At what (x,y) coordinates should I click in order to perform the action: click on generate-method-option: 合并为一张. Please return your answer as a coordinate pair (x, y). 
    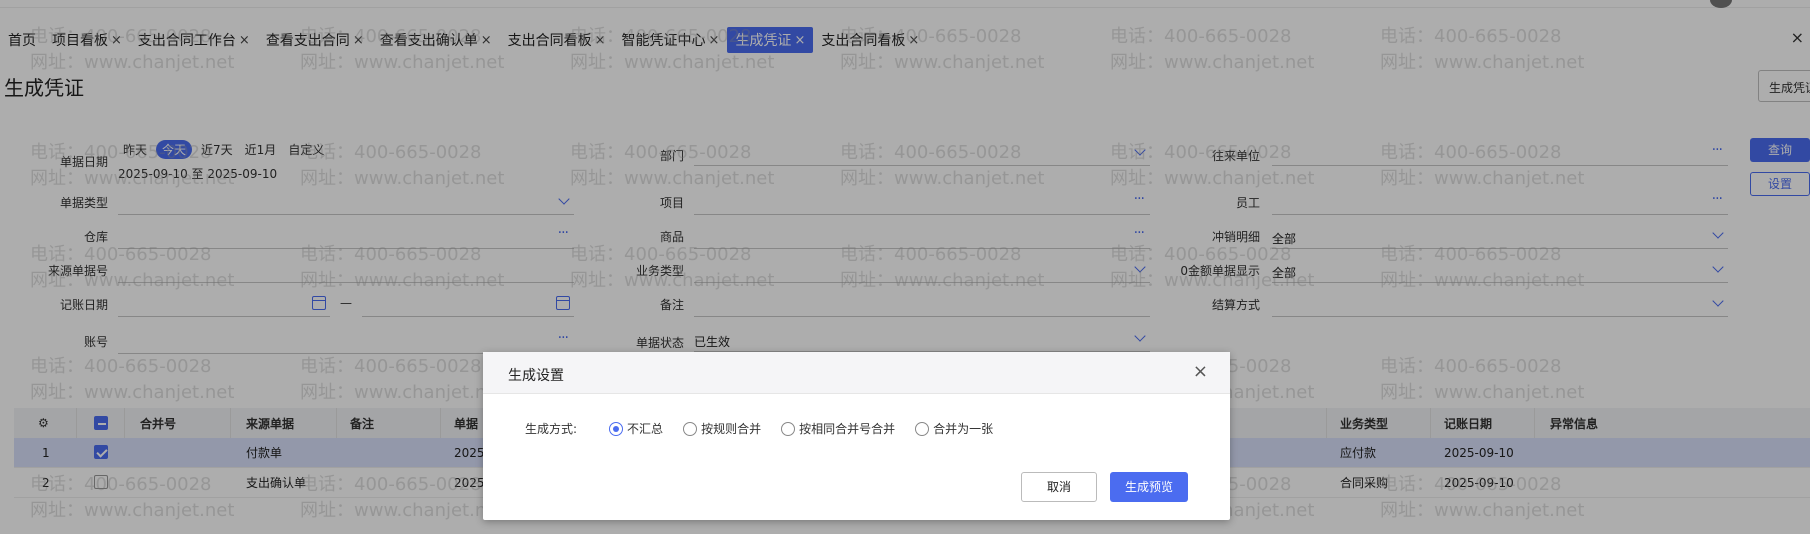
    Looking at the image, I should click on (954, 428).